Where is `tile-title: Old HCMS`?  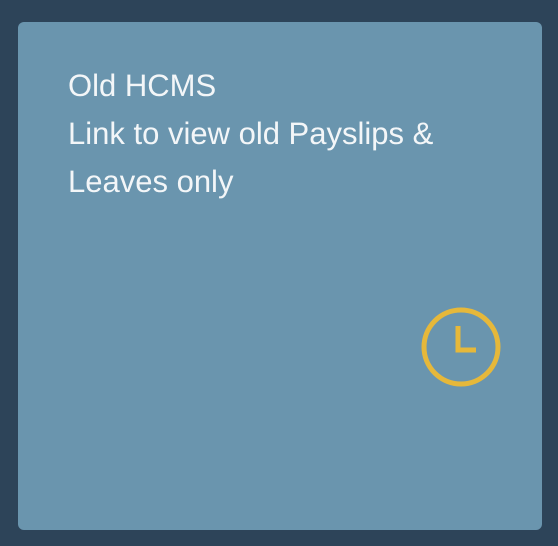
tile-title: Old HCMS is located at coordinates (143, 86).